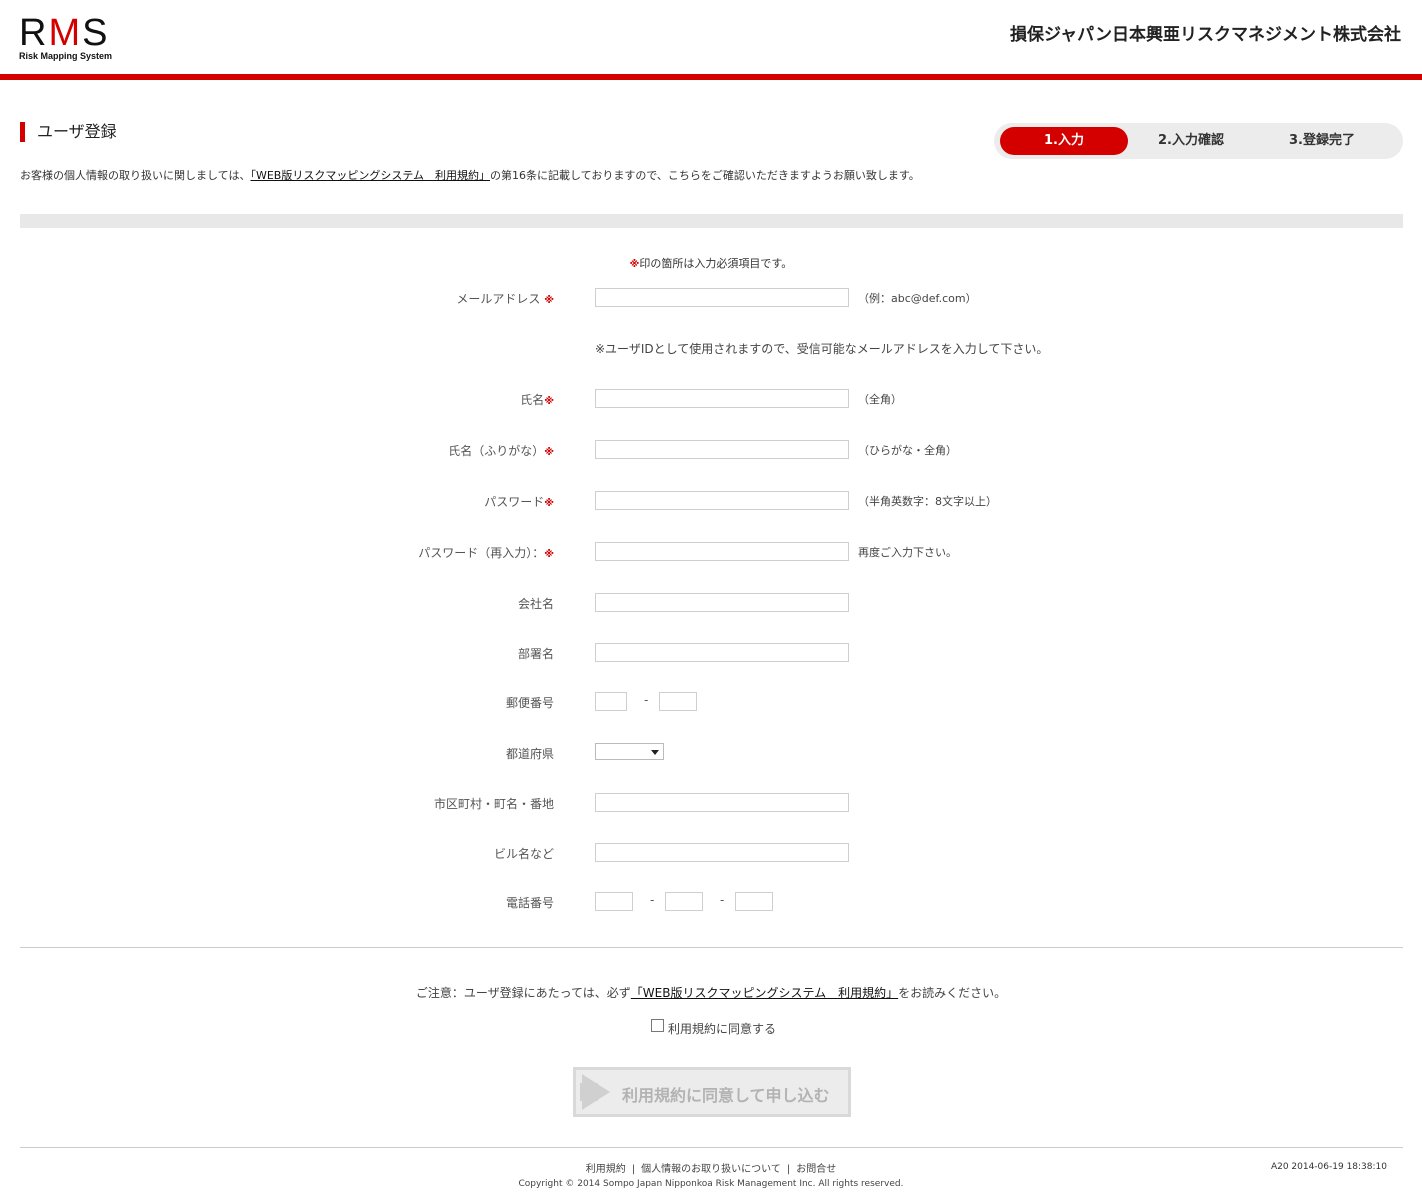 Image resolution: width=1422 pixels, height=1193 pixels. I want to click on footer-sep-1: |, so click(633, 1169).